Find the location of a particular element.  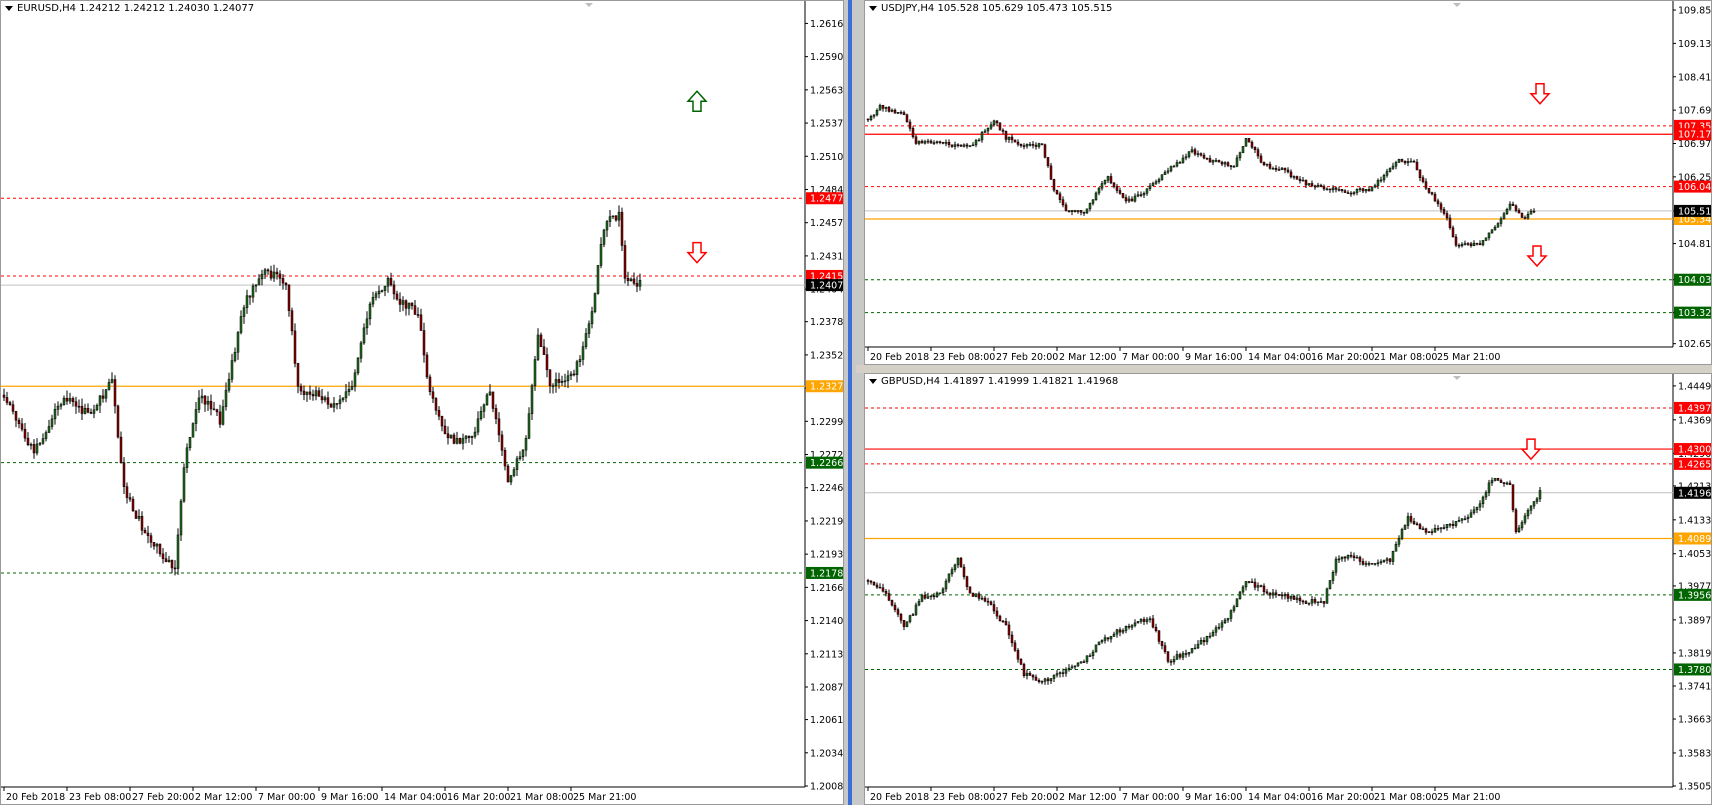

time-tick-label: 9 Mar 16:00 is located at coordinates (1213, 797).